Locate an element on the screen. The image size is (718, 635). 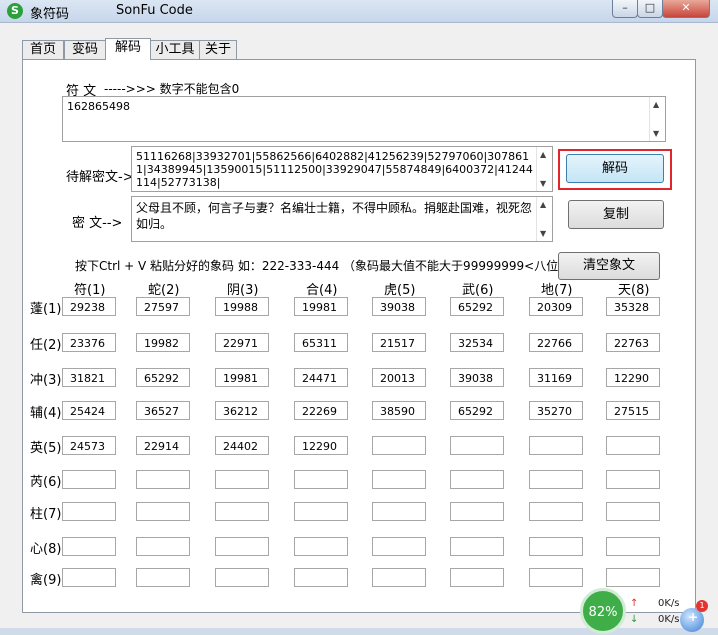
fuwen-input: 162865498 ▲ ▼ is located at coordinates (364, 119).